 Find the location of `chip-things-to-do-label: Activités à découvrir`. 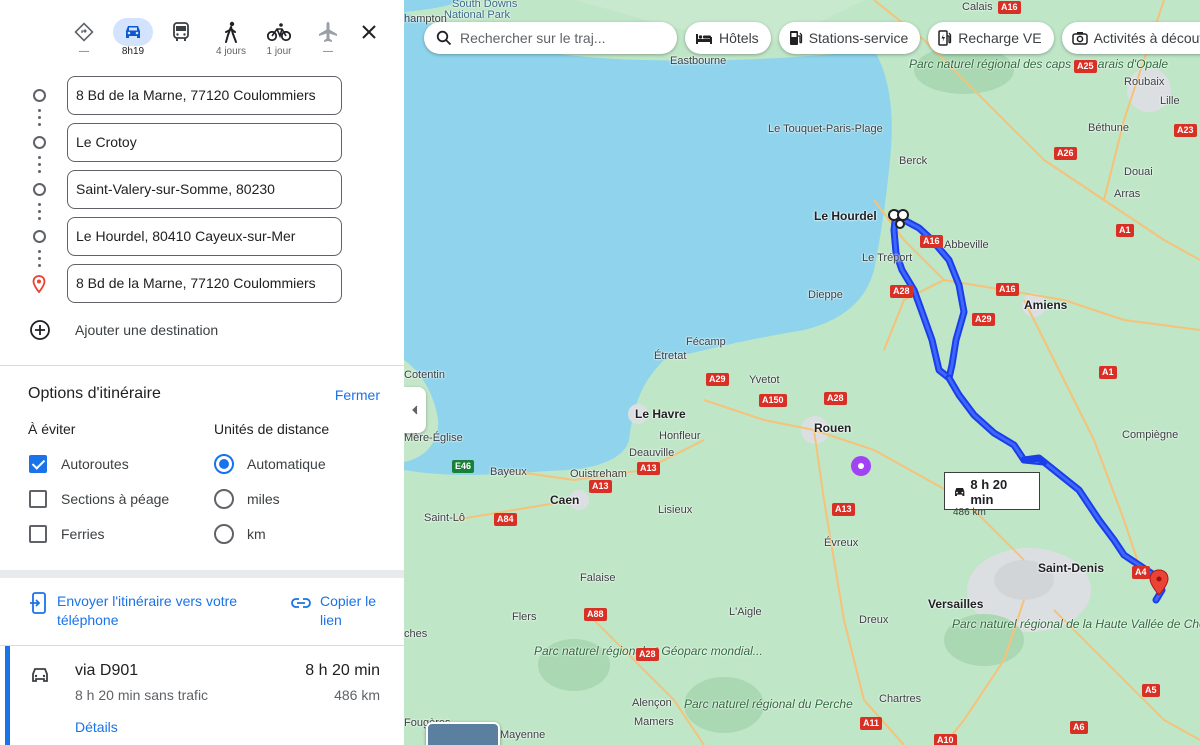

chip-things-to-do-label: Activités à découvrir is located at coordinates (1146, 38).